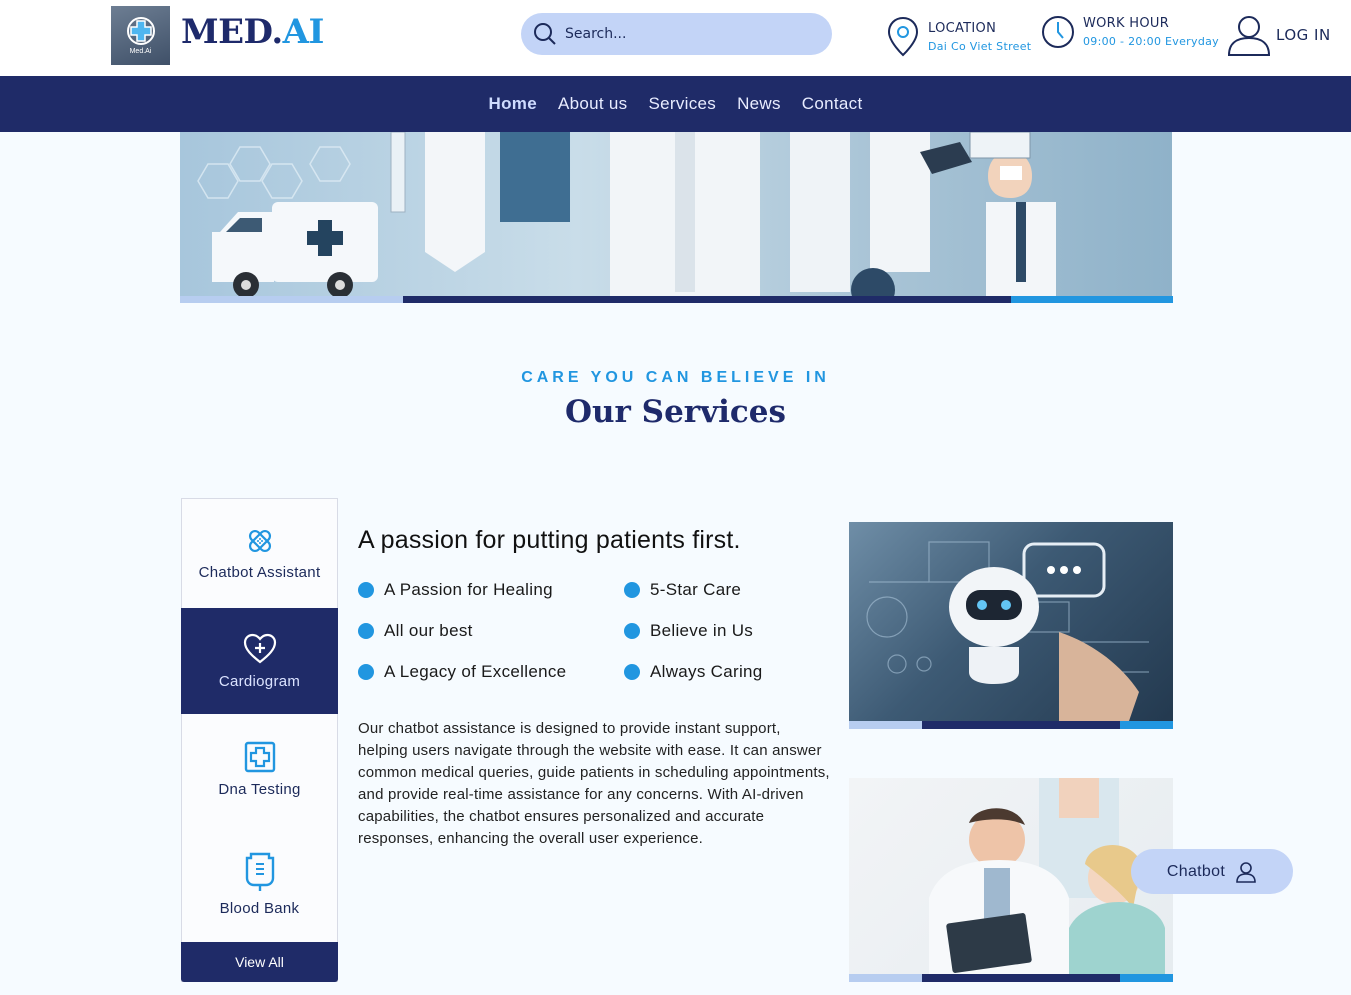 The height and width of the screenshot is (995, 1351). I want to click on logo: Med.Ai, so click(140, 35).